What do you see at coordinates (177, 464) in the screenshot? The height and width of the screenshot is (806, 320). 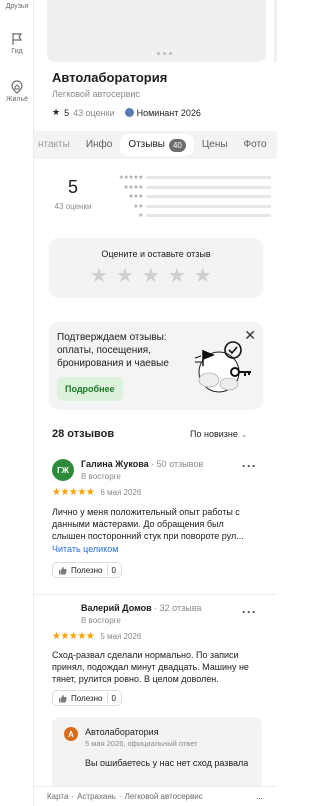 I see `review-author-count: · 50 отзывов` at bounding box center [177, 464].